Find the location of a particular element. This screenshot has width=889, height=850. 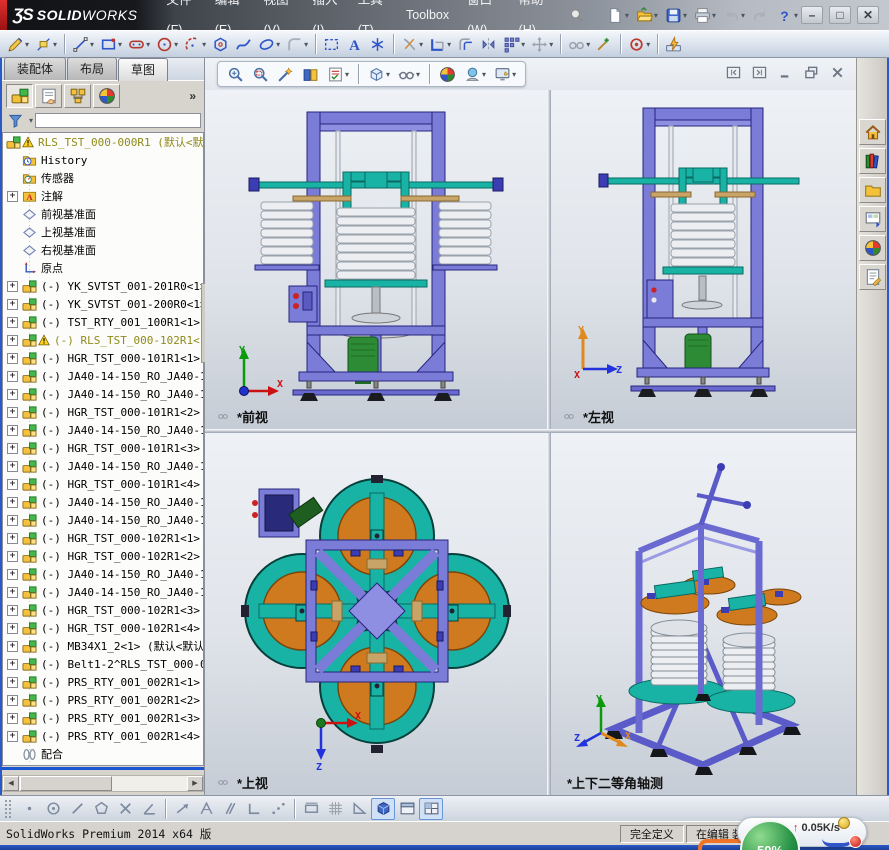

doc-minimize-button is located at coordinates (785, 72).